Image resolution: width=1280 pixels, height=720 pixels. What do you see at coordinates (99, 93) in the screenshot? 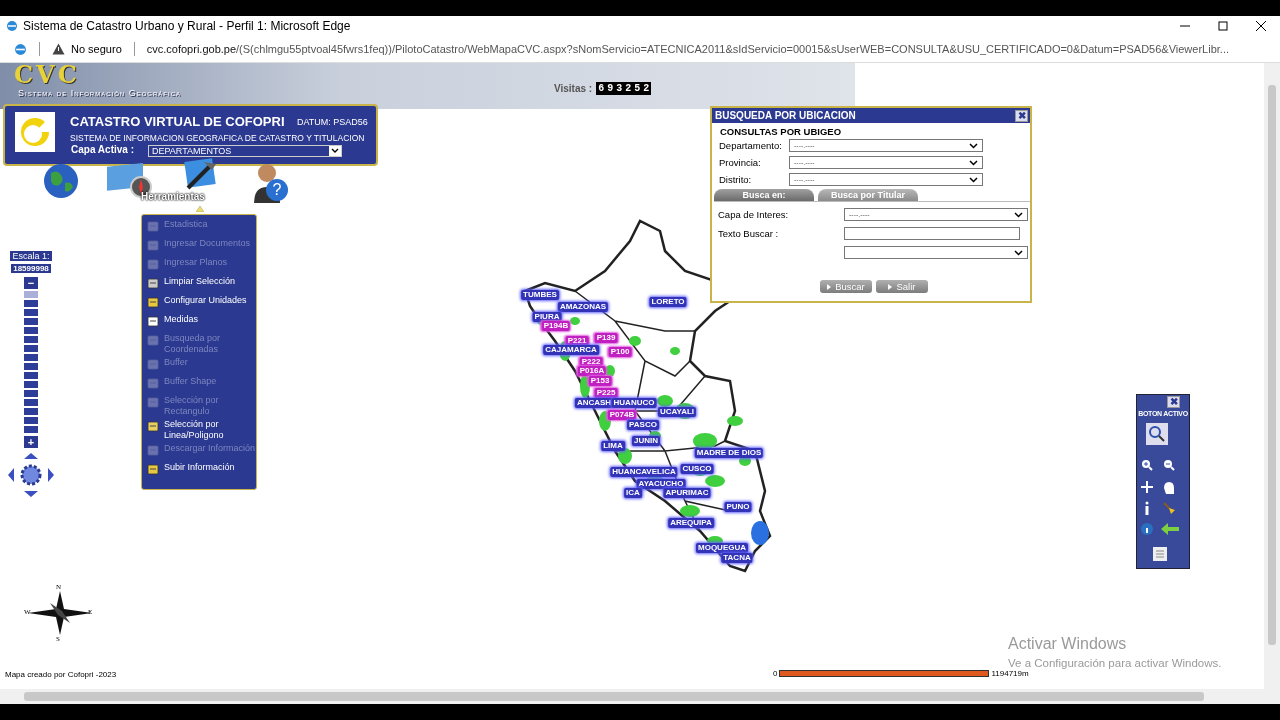
I see `site-subtitle: Sistema de Información Geográfica` at bounding box center [99, 93].